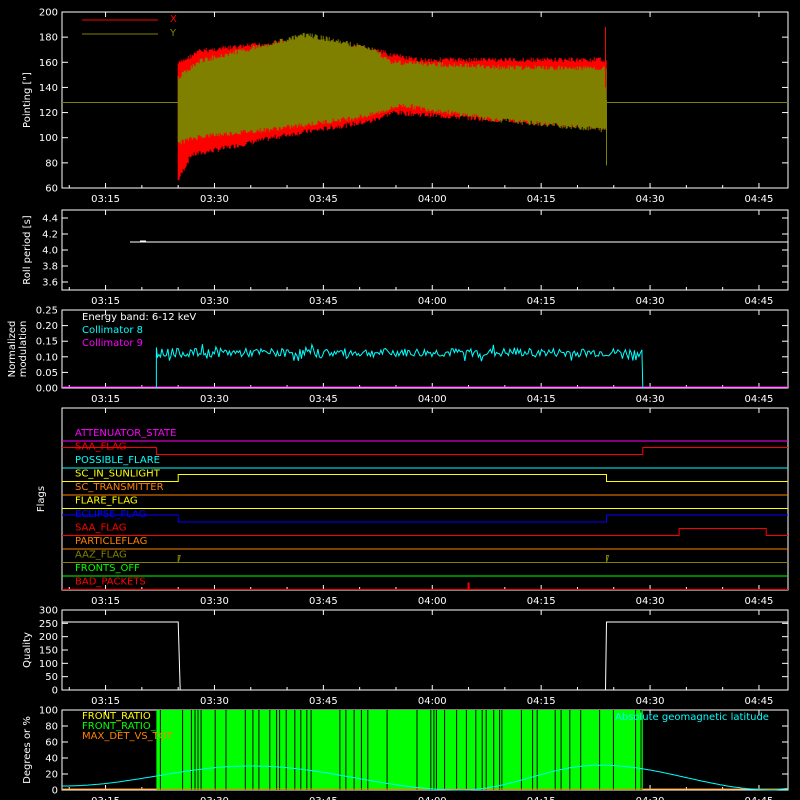 This screenshot has height=800, width=800. I want to click on legend-title: Energy band: 6-12 keV, so click(139, 317).